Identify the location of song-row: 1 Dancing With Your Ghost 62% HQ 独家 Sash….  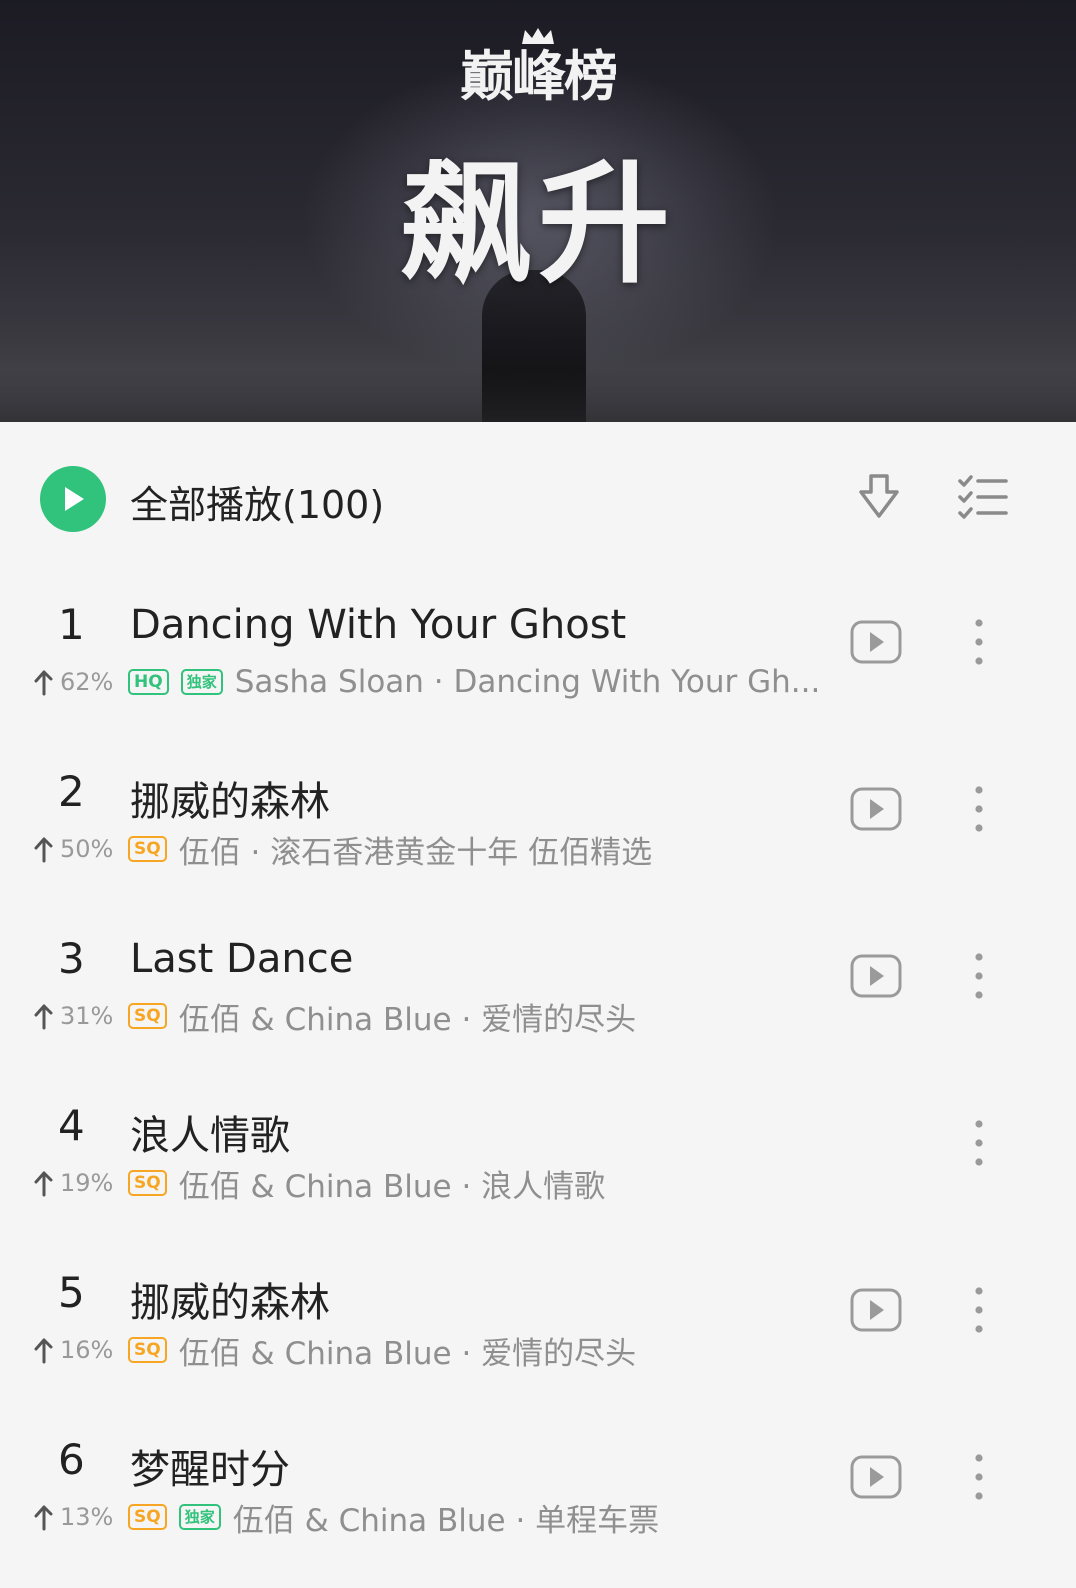
(538, 659).